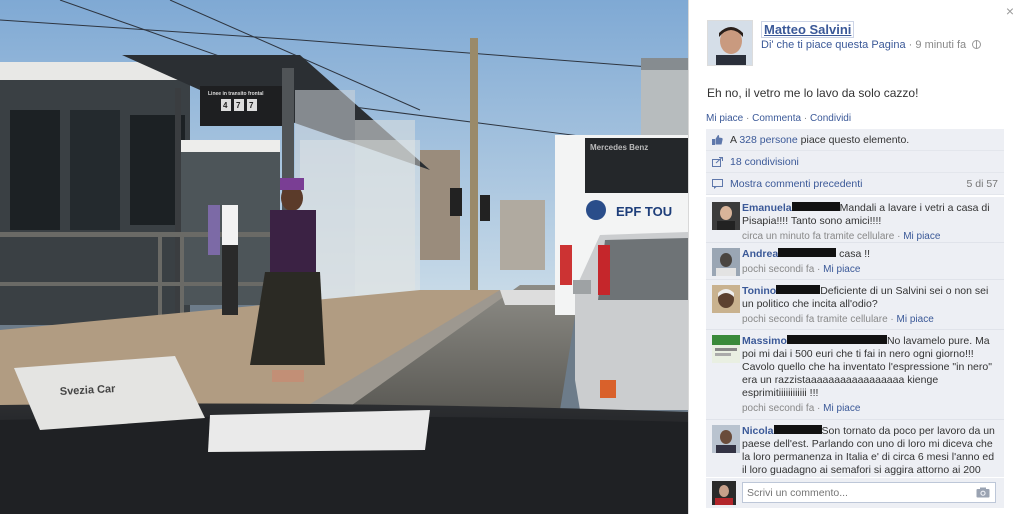 The width and height of the screenshot is (1024, 514). I want to click on current-user-avatar-image, so click(724, 493).